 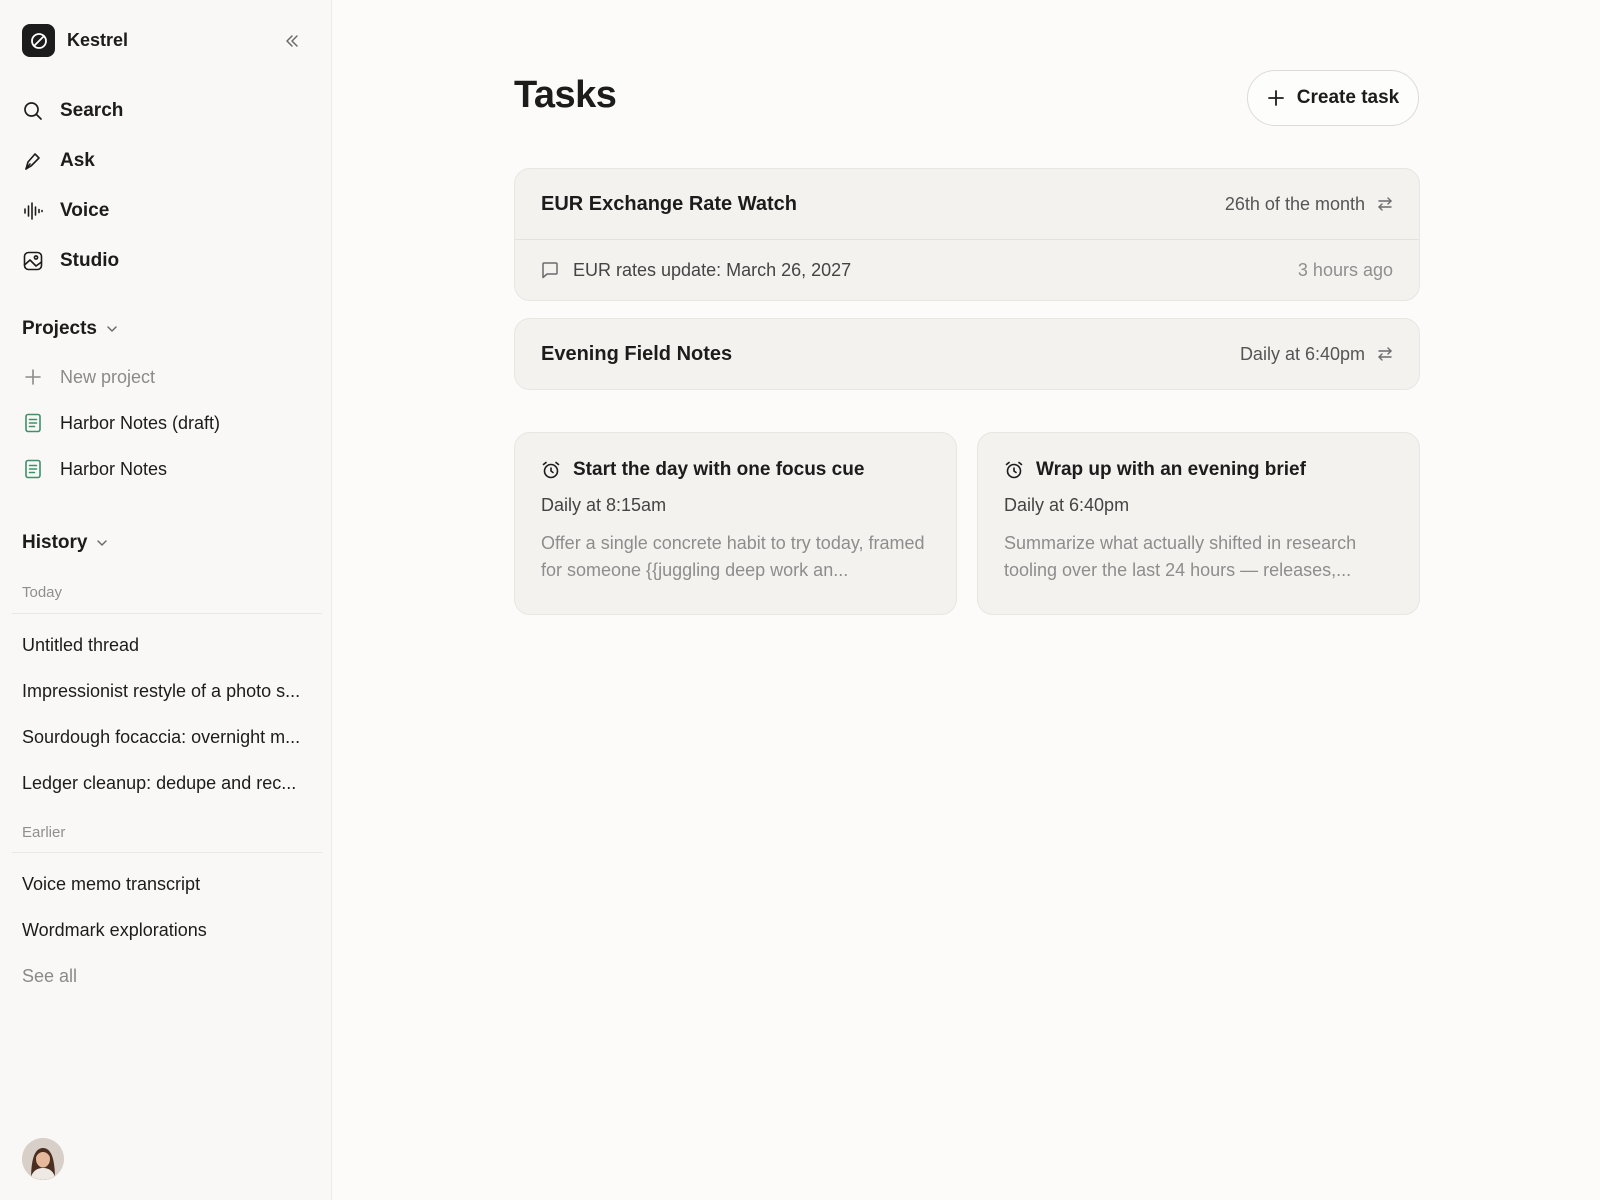 I want to click on create-task-button: Create task, so click(x=1333, y=98).